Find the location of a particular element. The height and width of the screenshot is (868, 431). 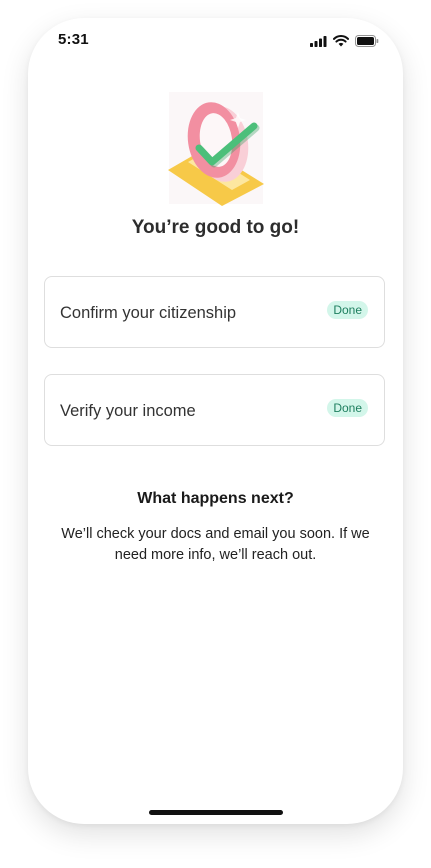

task-label: Verify your income is located at coordinates (128, 411).